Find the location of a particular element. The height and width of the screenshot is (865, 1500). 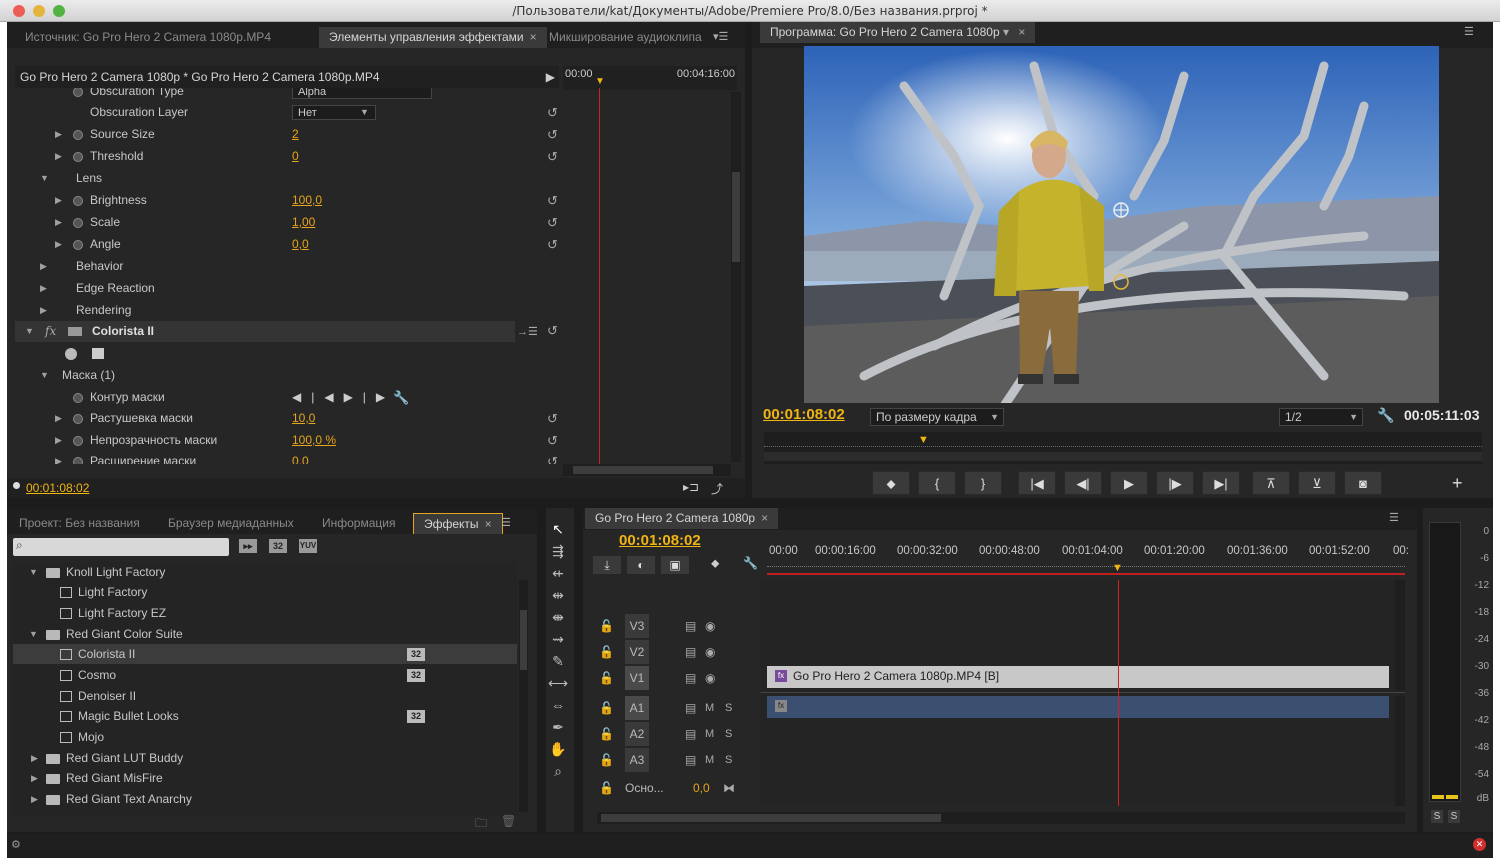

tab-project: Проект: Без названия is located at coordinates (79, 523).